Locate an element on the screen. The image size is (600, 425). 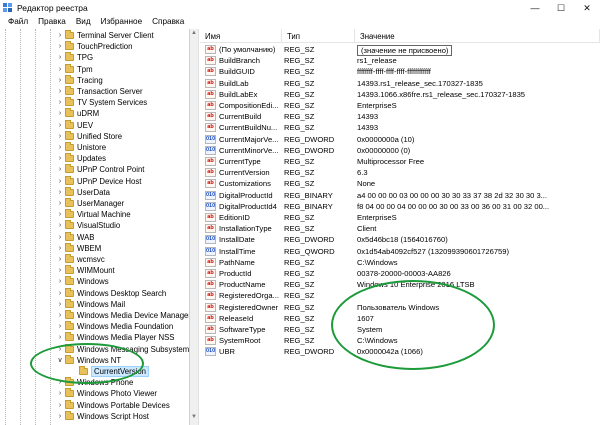
tree-item: › Windows Desktop Search is located at coordinates (111, 293).